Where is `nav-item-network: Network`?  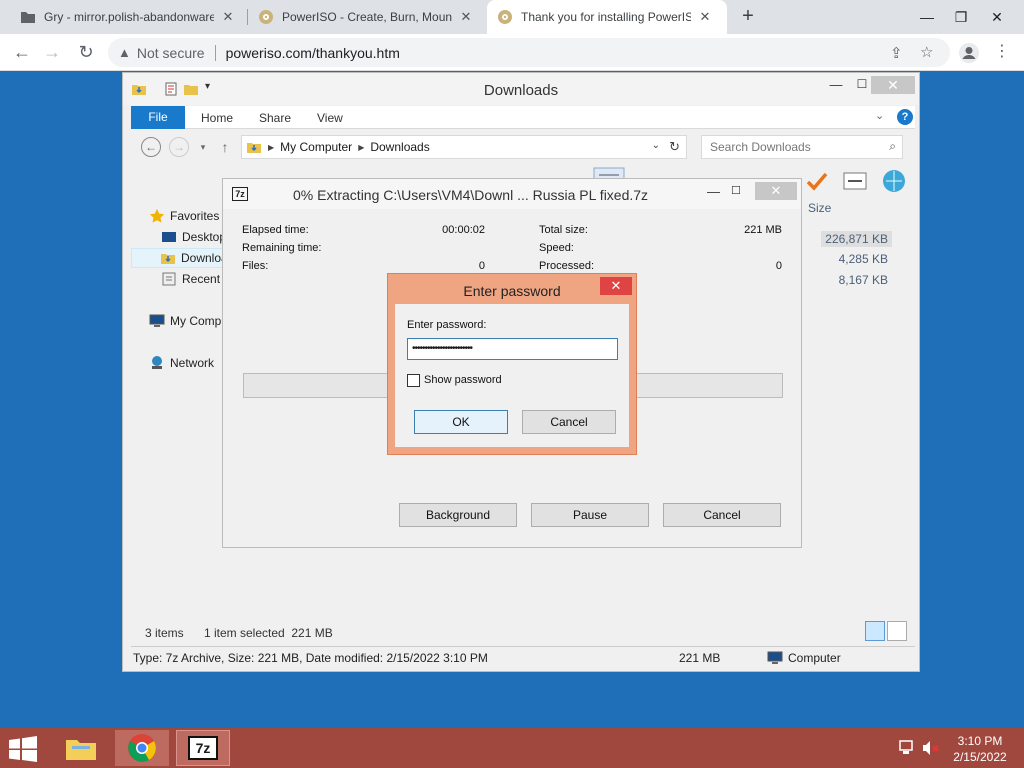
nav-item-network: Network is located at coordinates (190, 363).